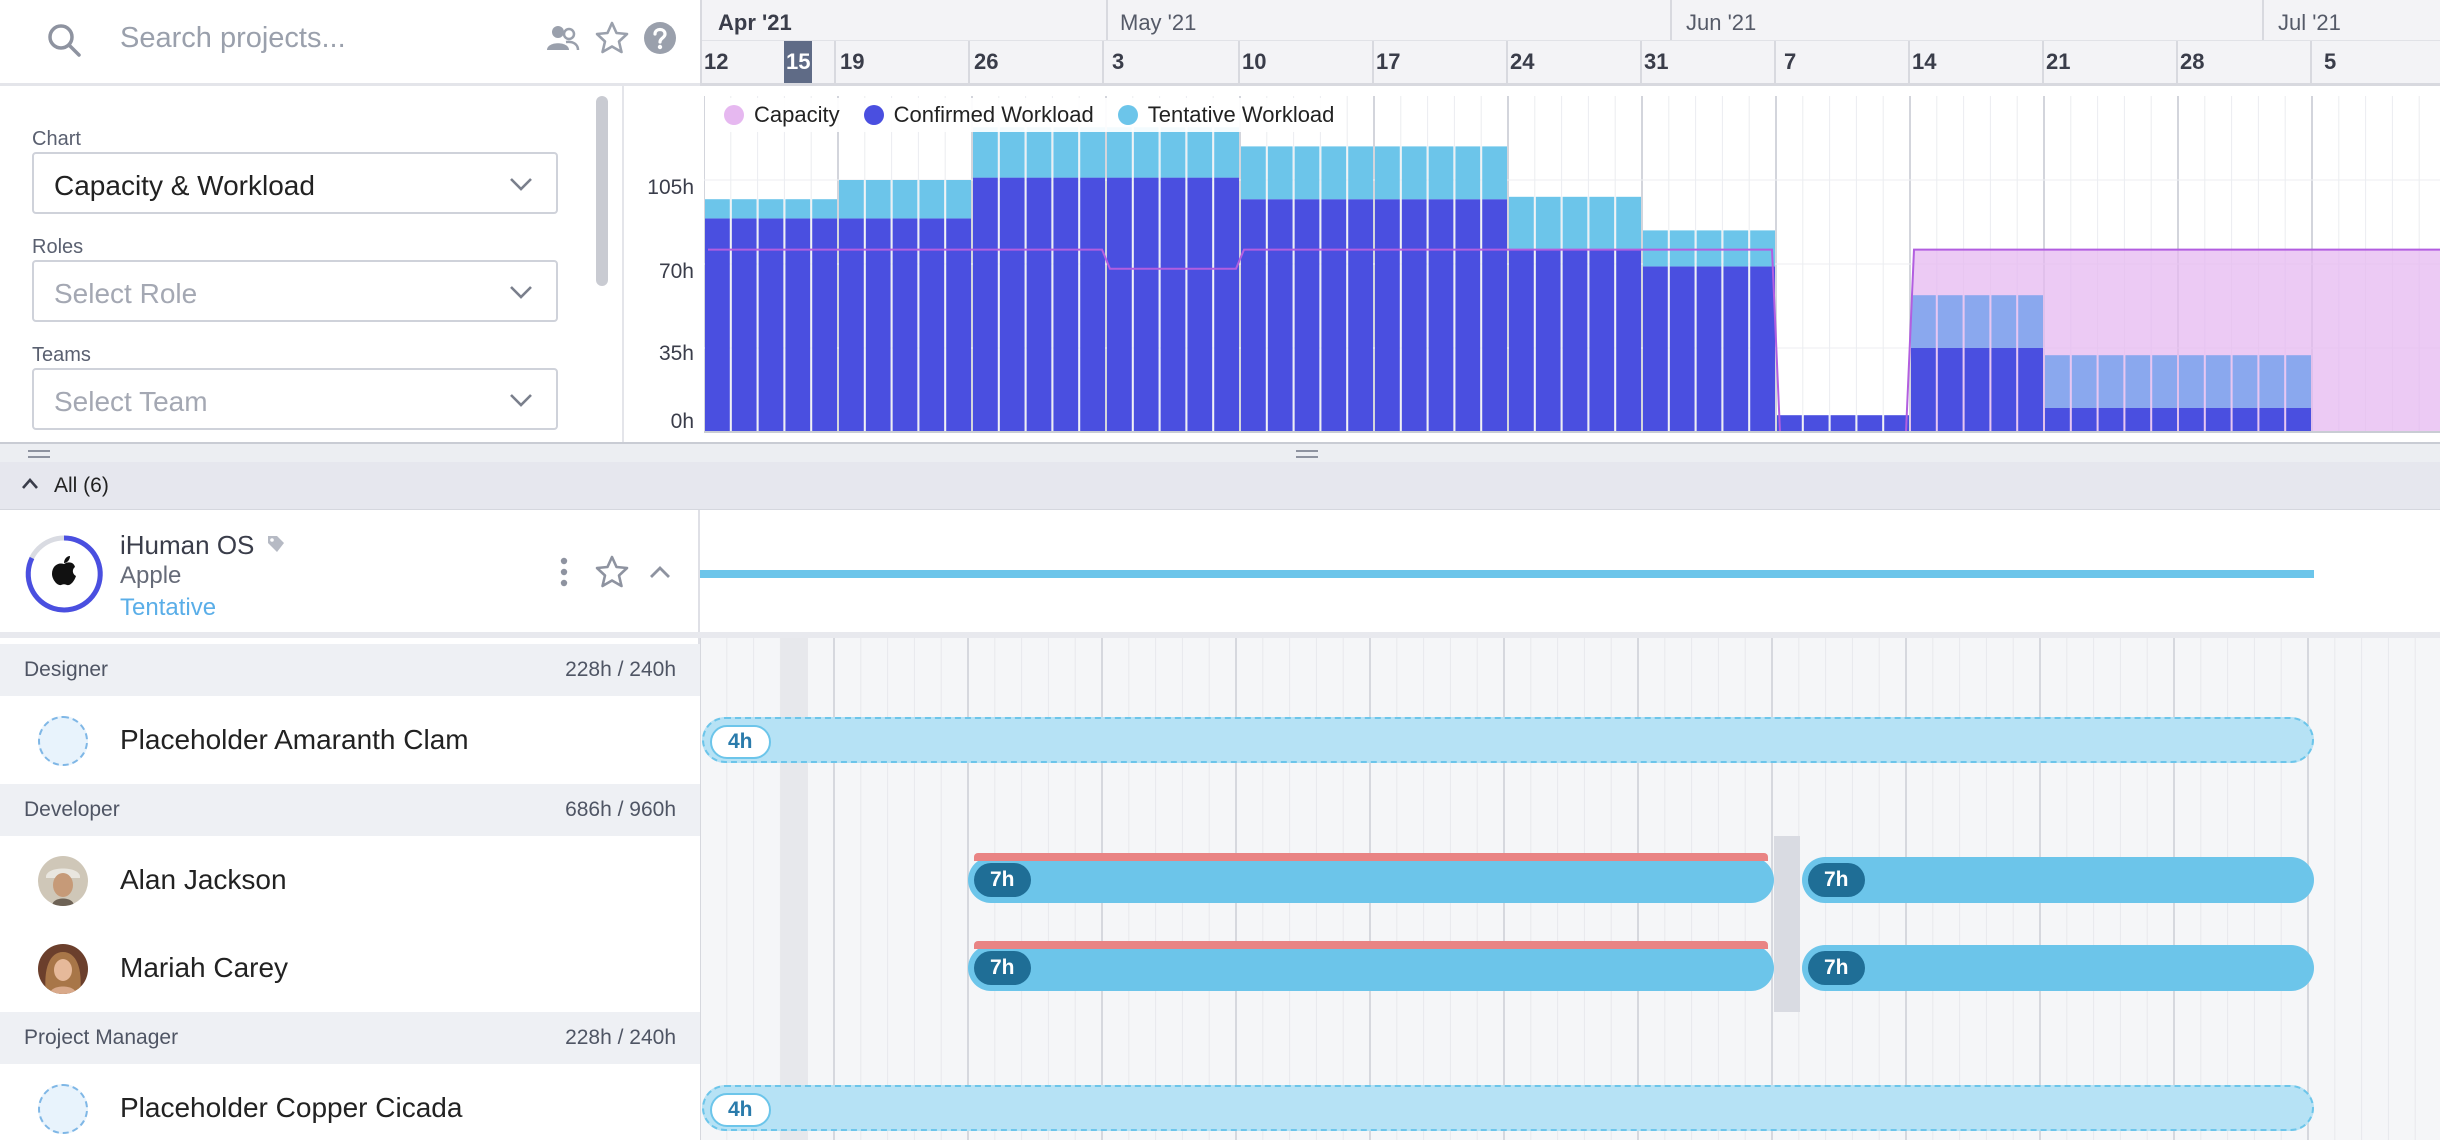 The width and height of the screenshot is (2440, 1140). Describe the element at coordinates (1118, 62) in the screenshot. I see `week-label: 3` at that location.